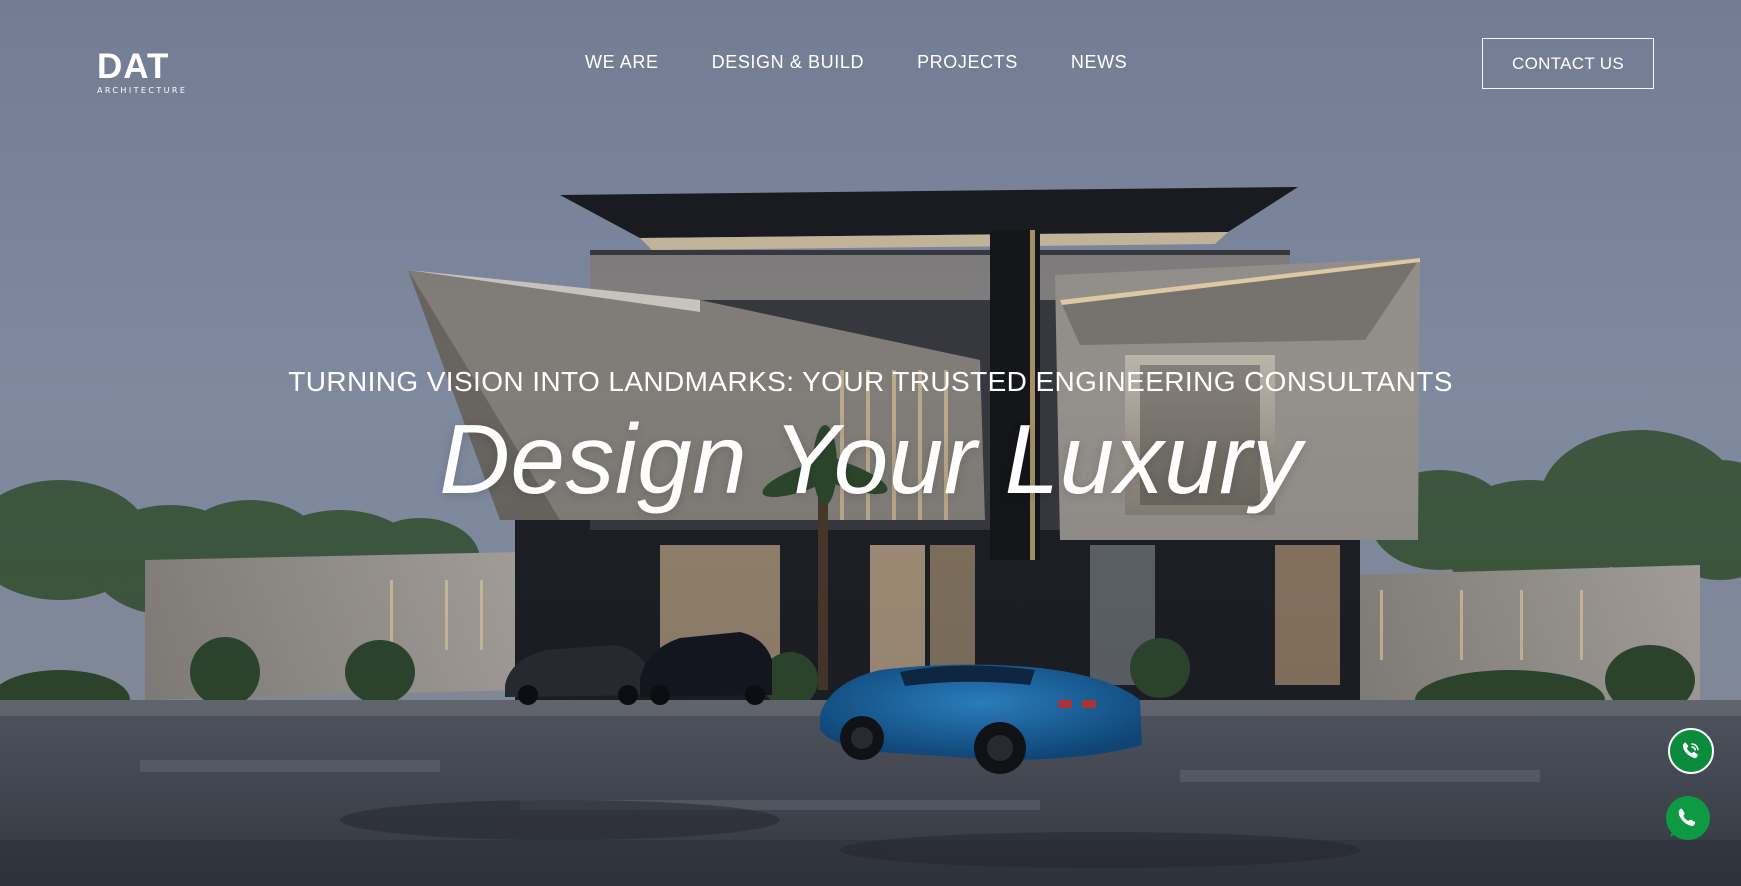 Image resolution: width=1741 pixels, height=886 pixels. I want to click on whatsapp-icon, so click(1686, 817).